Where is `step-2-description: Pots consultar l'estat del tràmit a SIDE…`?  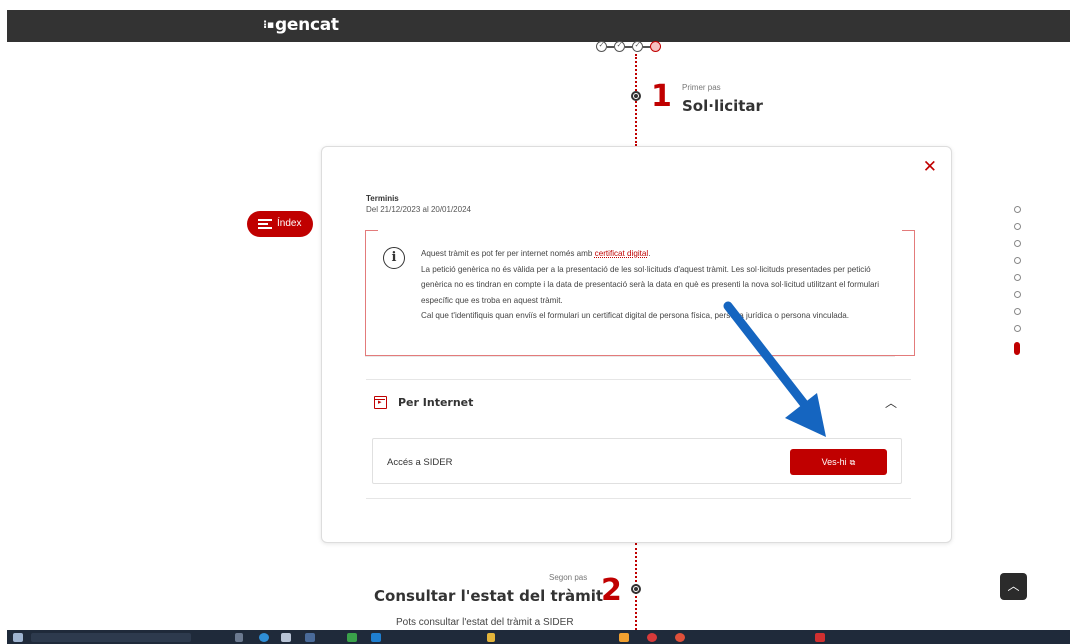
step-2-description: Pots consultar l'estat del tràmit a SIDE… is located at coordinates (485, 622).